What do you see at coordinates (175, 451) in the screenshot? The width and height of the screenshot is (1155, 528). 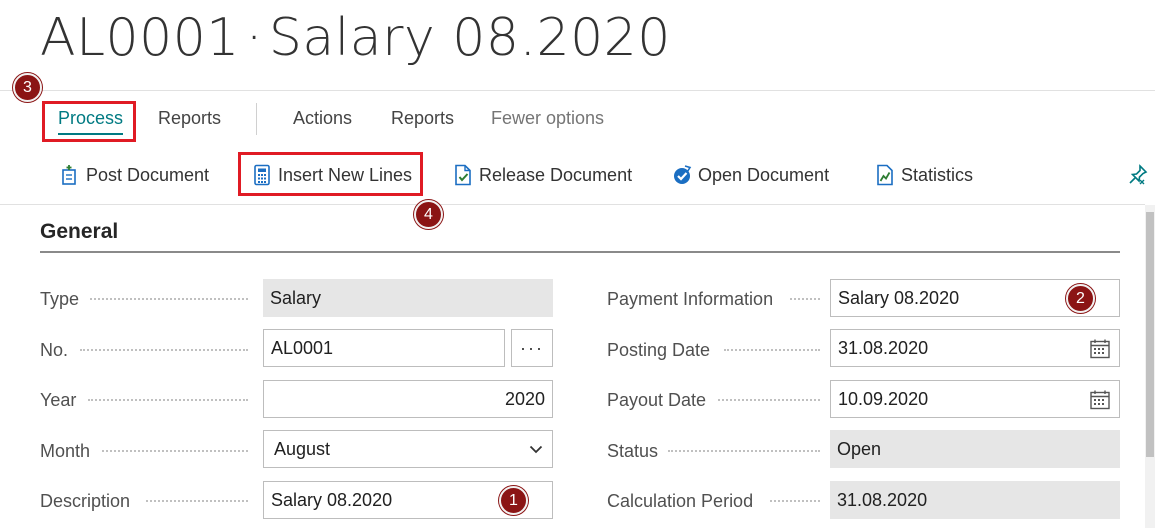 I see `month-leader` at bounding box center [175, 451].